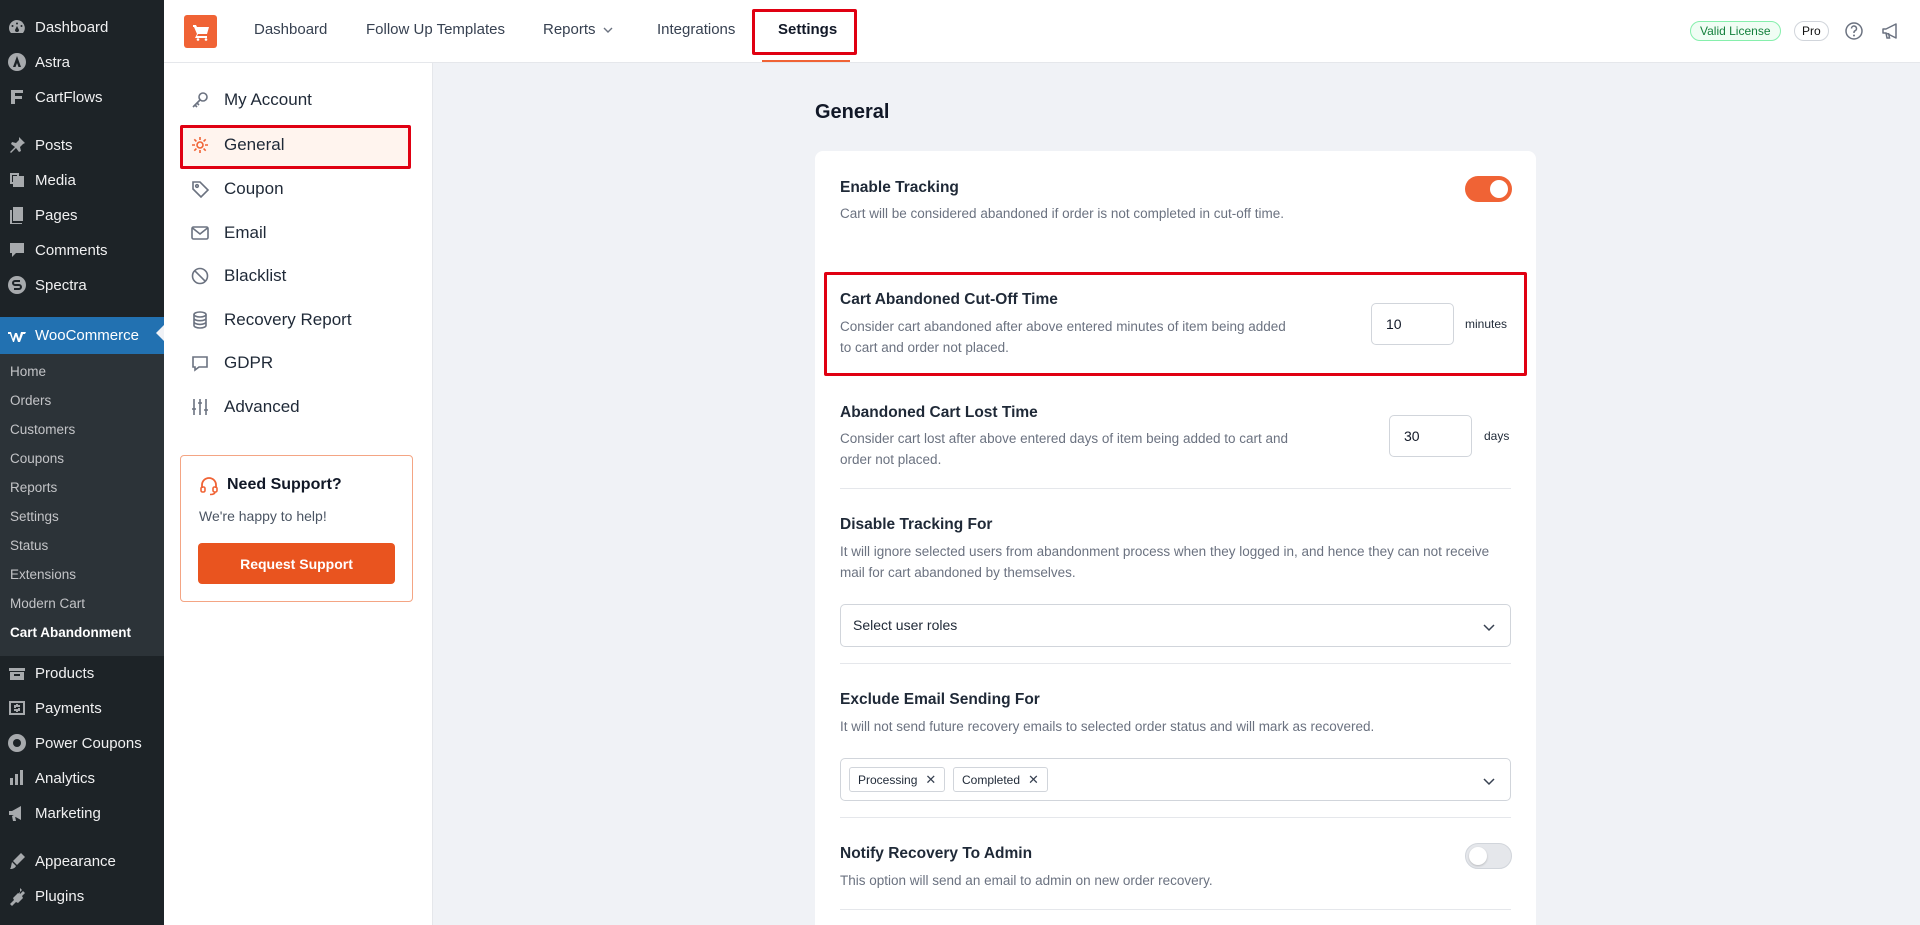 Image resolution: width=1920 pixels, height=925 pixels. Describe the element at coordinates (1497, 436) in the screenshot. I see `lost-time-unit: days` at that location.